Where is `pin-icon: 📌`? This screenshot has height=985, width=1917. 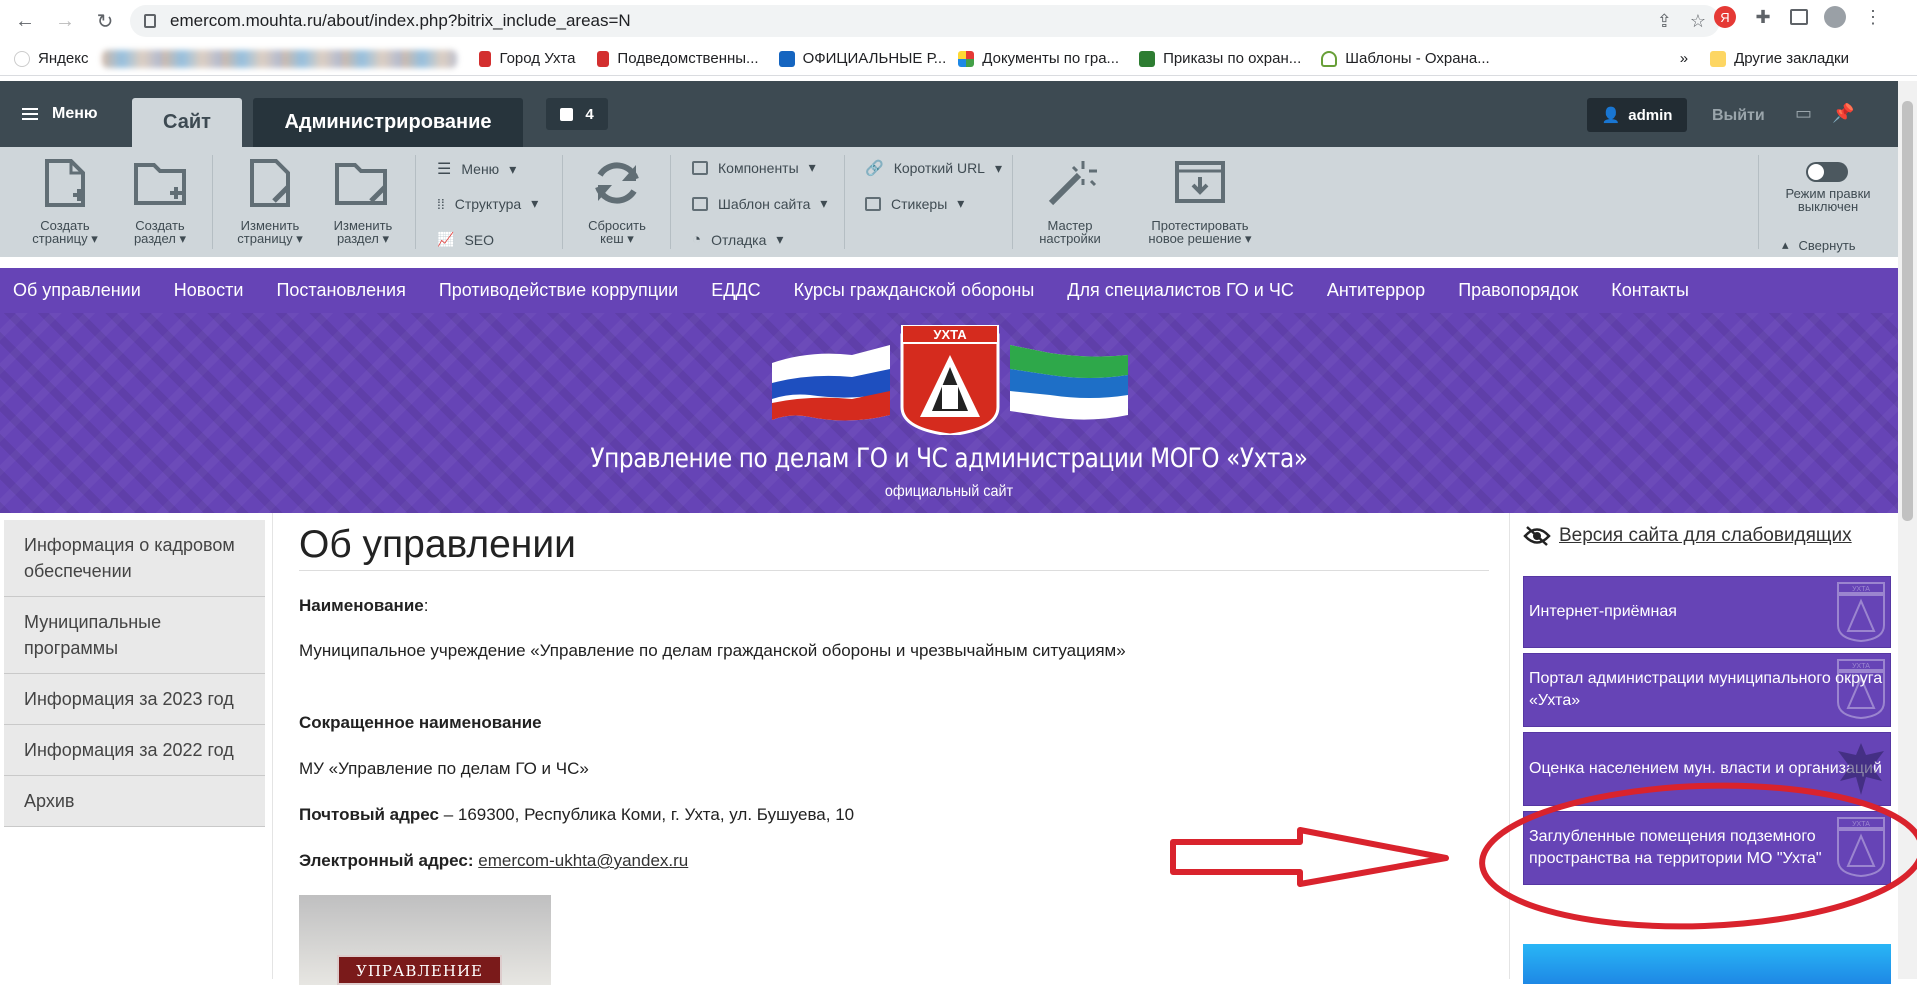 pin-icon: 📌 is located at coordinates (1843, 113).